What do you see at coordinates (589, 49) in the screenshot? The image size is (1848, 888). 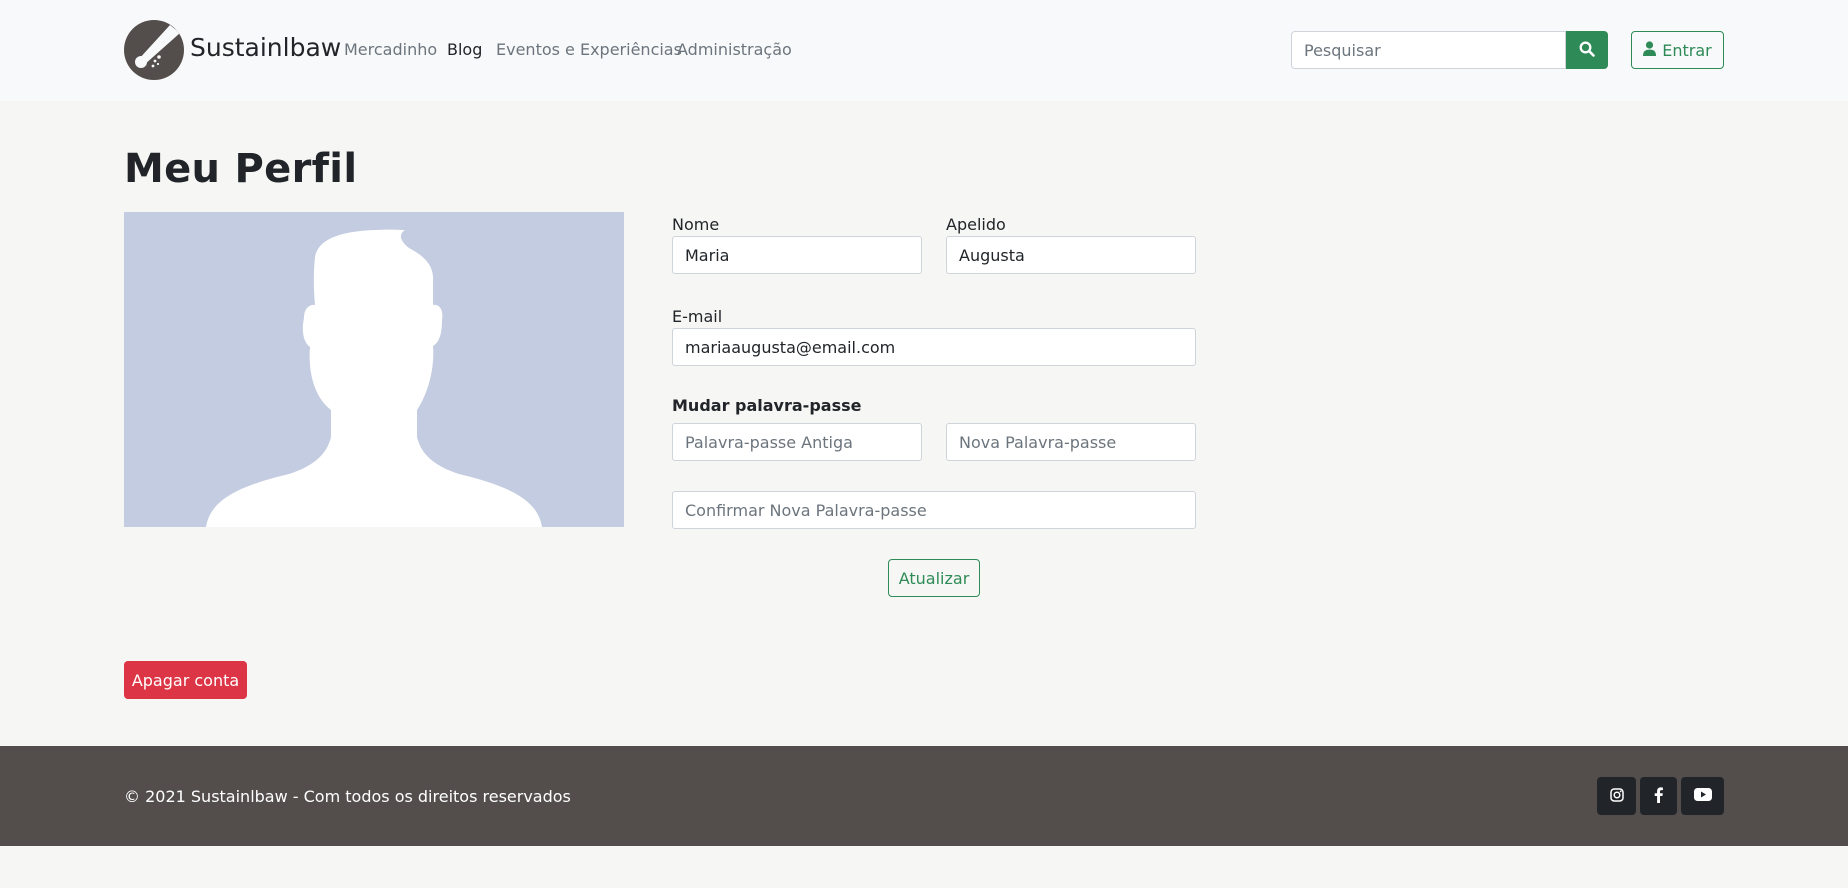 I see `nav-link-eventos: Eventos e Experiências` at bounding box center [589, 49].